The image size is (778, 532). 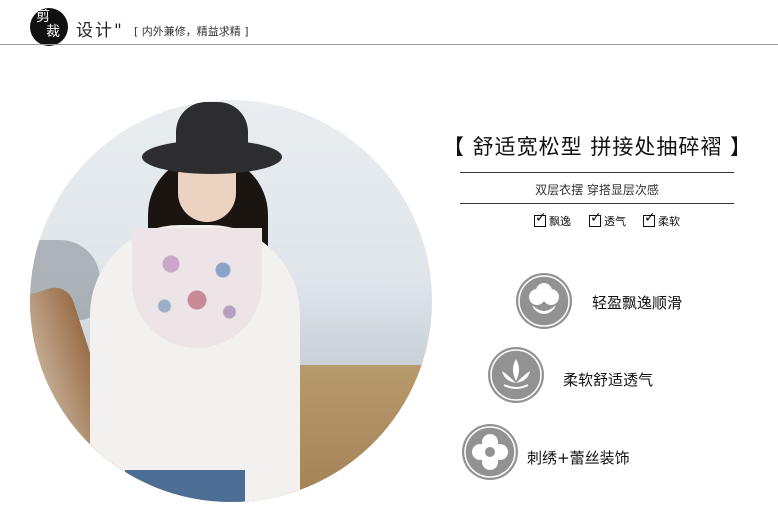 What do you see at coordinates (597, 172) in the screenshot?
I see `divider-top` at bounding box center [597, 172].